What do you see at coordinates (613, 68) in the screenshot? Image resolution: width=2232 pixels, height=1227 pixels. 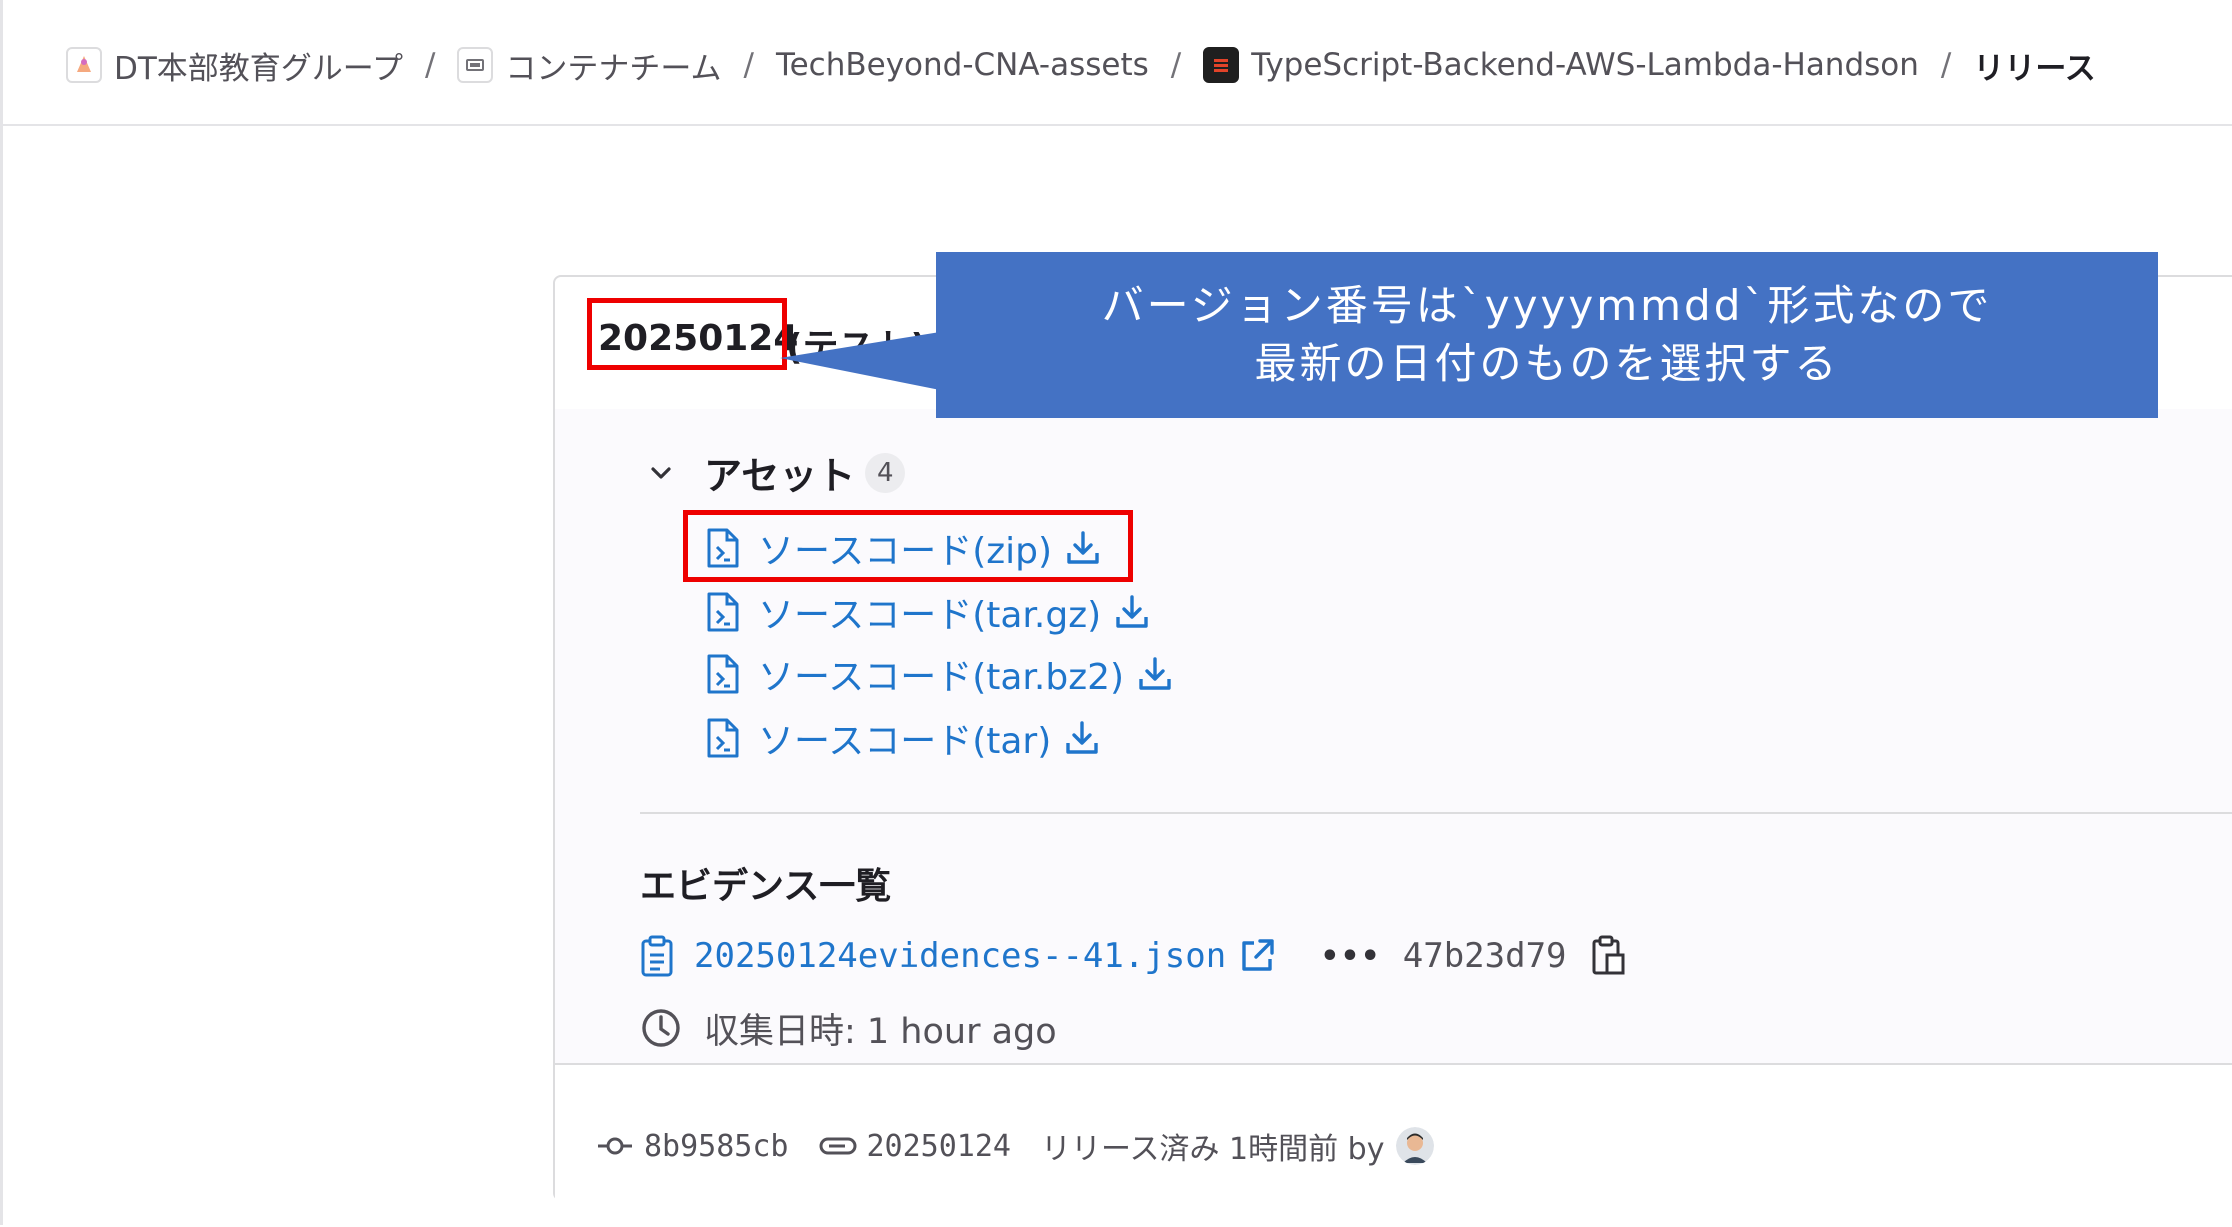 I see `breadcrumb-label: コンテナチーム` at bounding box center [613, 68].